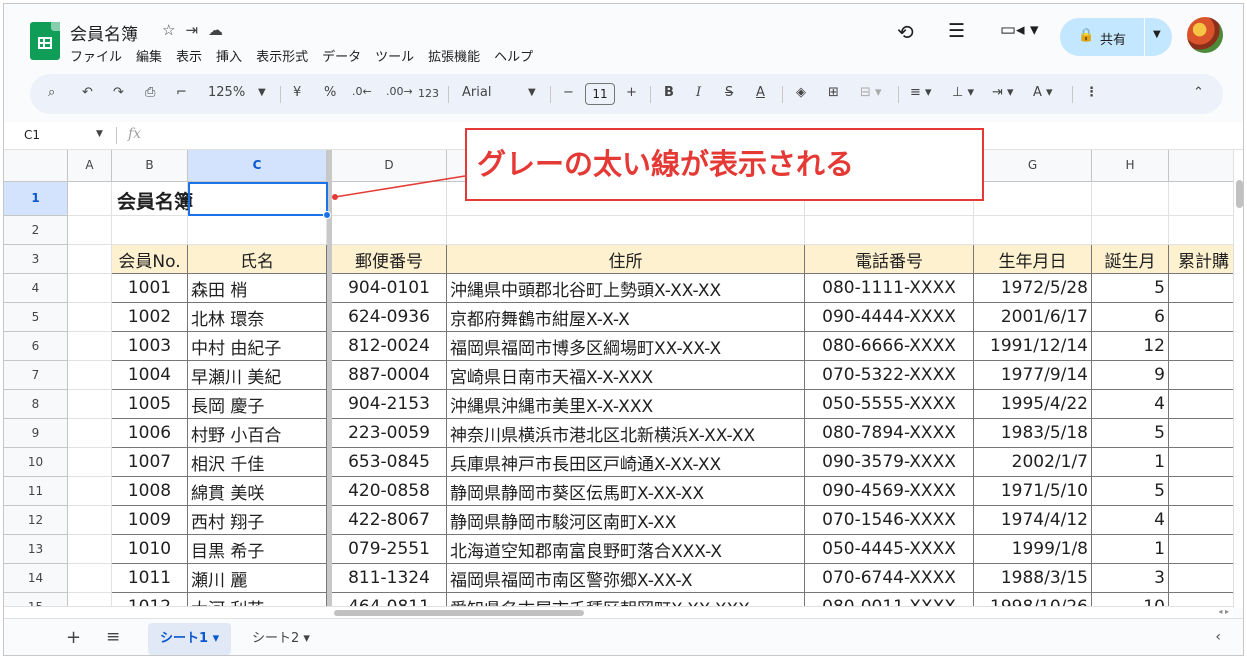  Describe the element at coordinates (1003, 92) in the screenshot. I see `text-wrap-icon: ⇥ ▾` at that location.